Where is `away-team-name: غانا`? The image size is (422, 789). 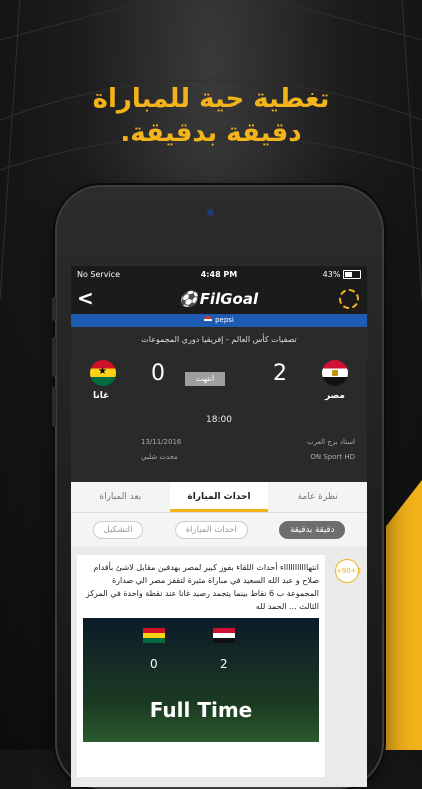
away-team-name: غانا is located at coordinates (101, 396).